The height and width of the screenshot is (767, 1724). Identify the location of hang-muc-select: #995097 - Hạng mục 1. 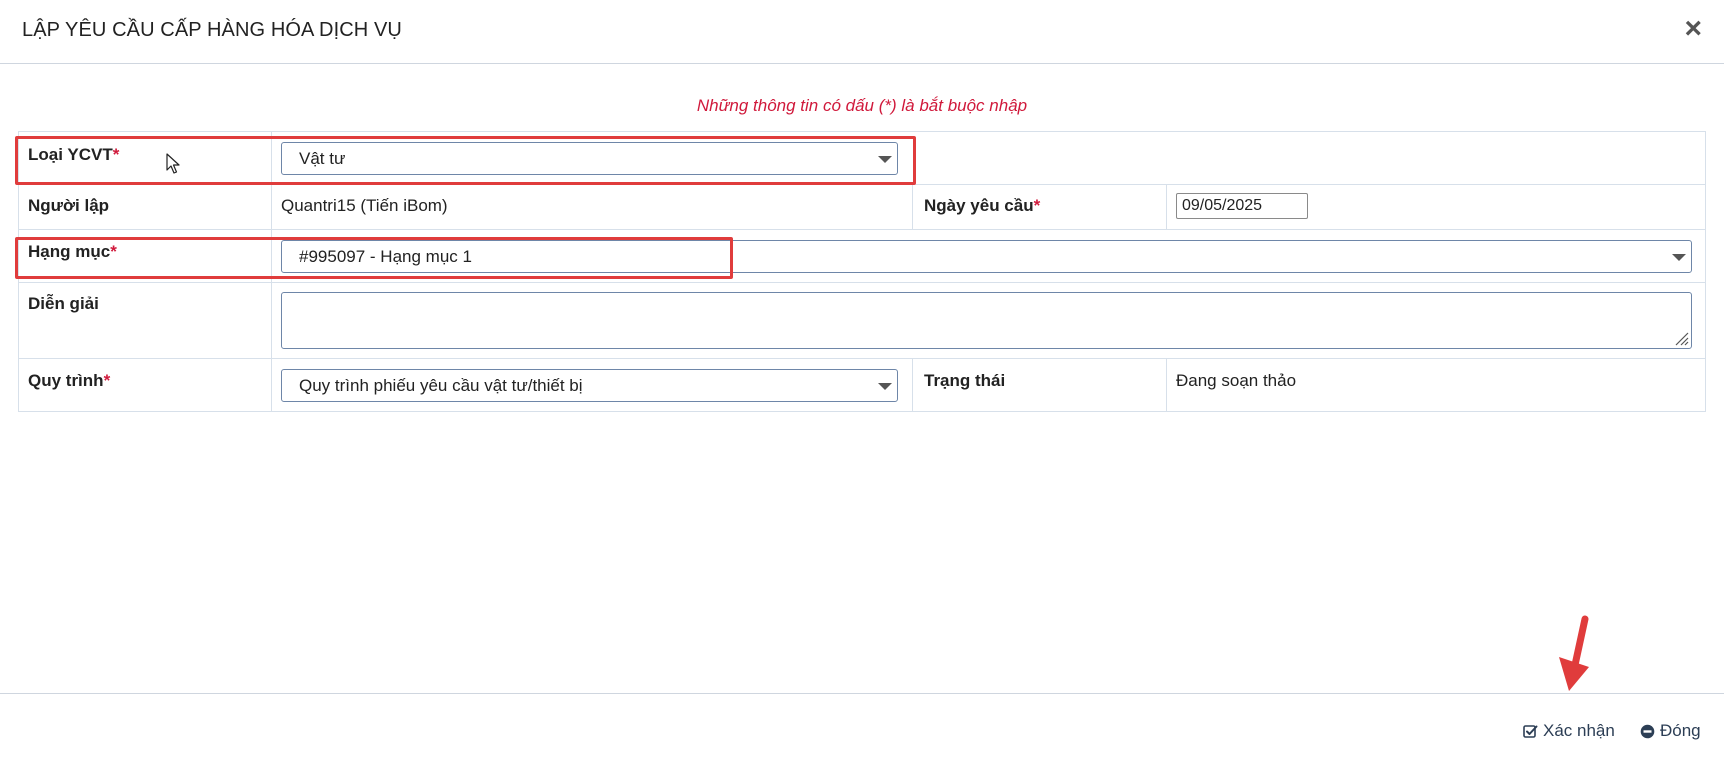
(986, 256).